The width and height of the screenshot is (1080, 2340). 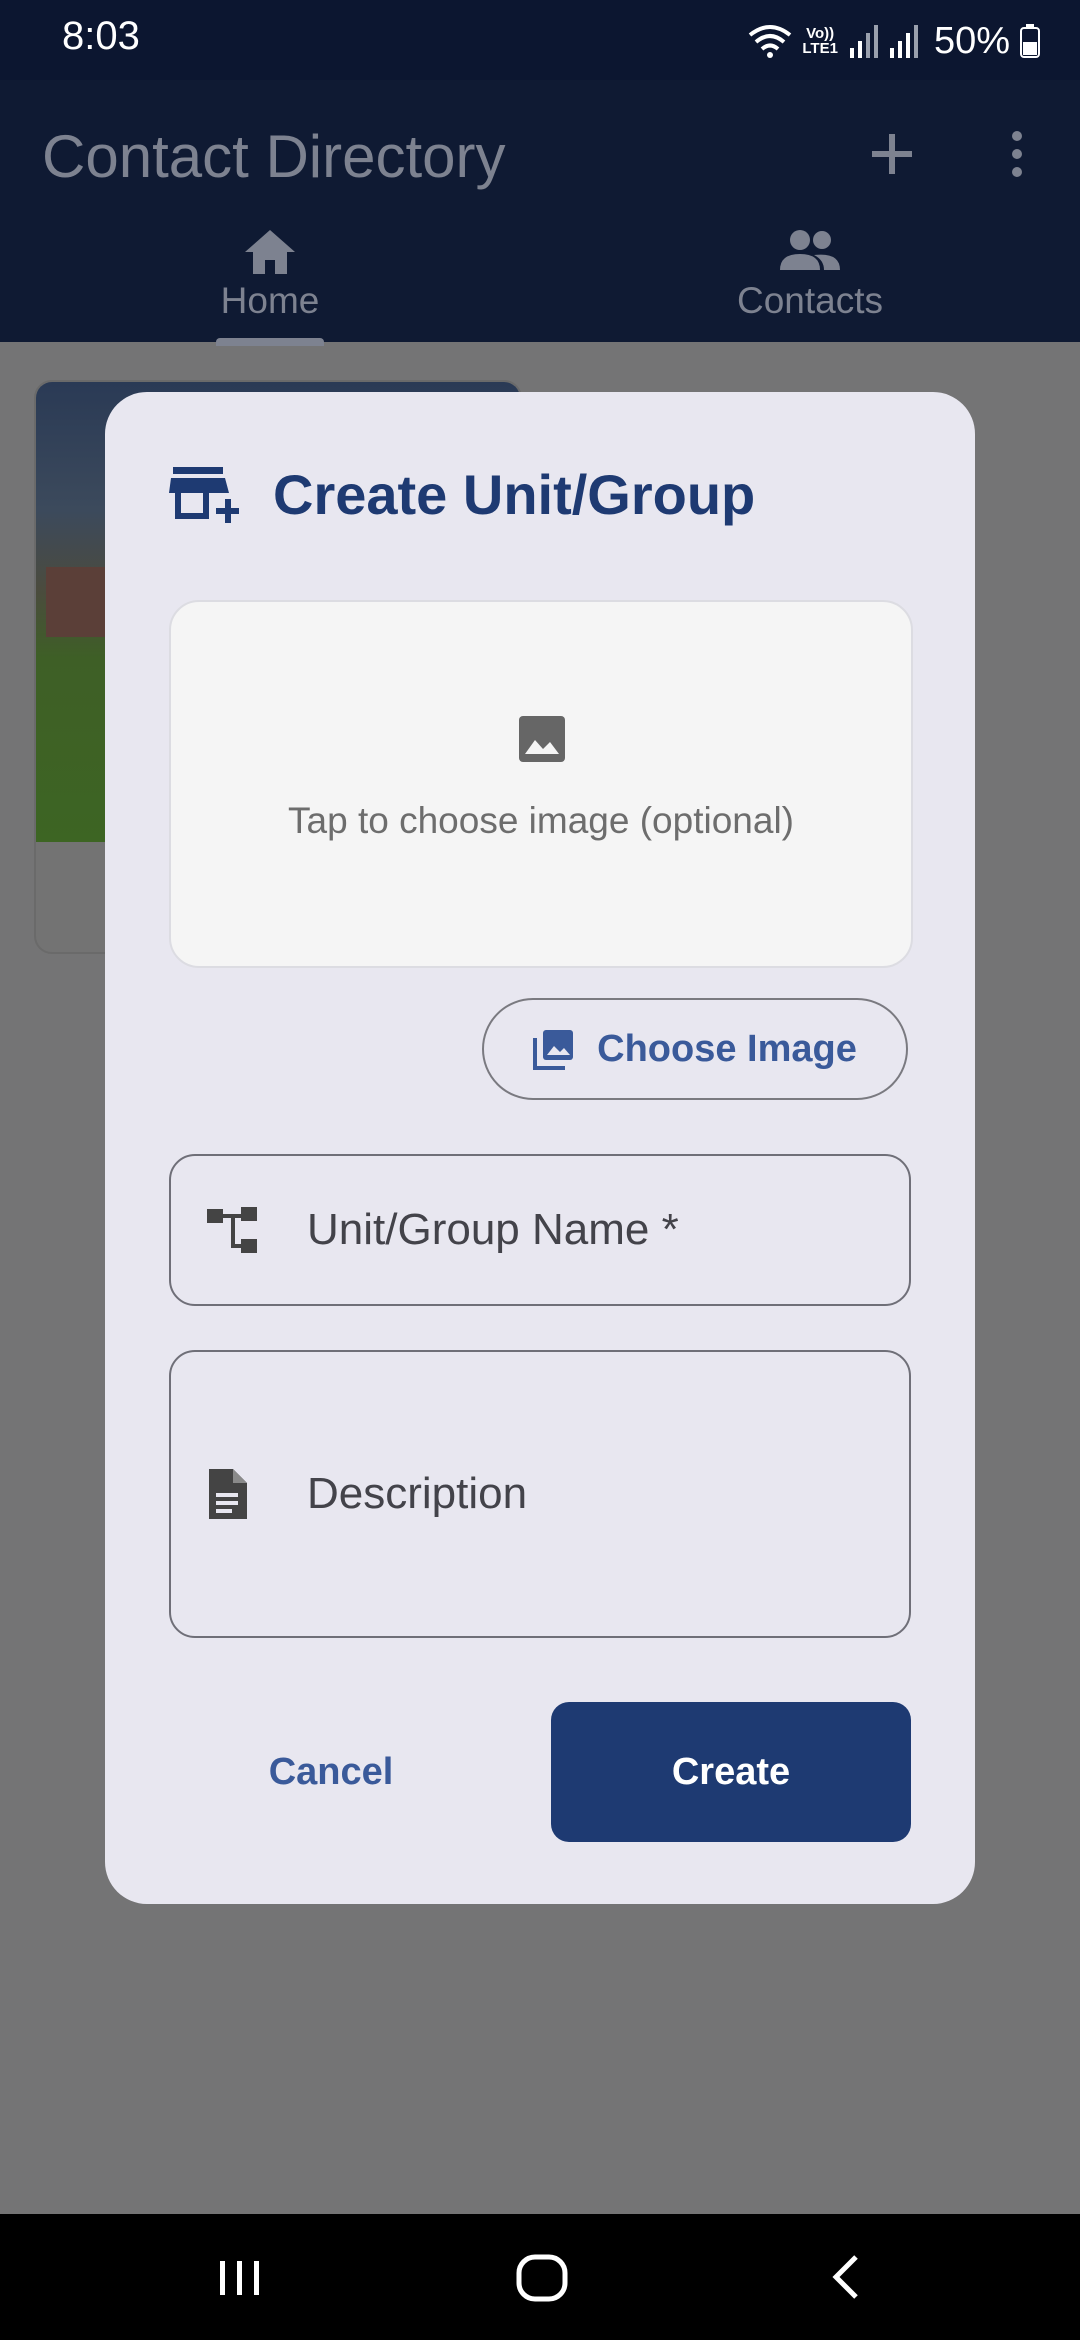 I want to click on image-icon, so click(x=542, y=739).